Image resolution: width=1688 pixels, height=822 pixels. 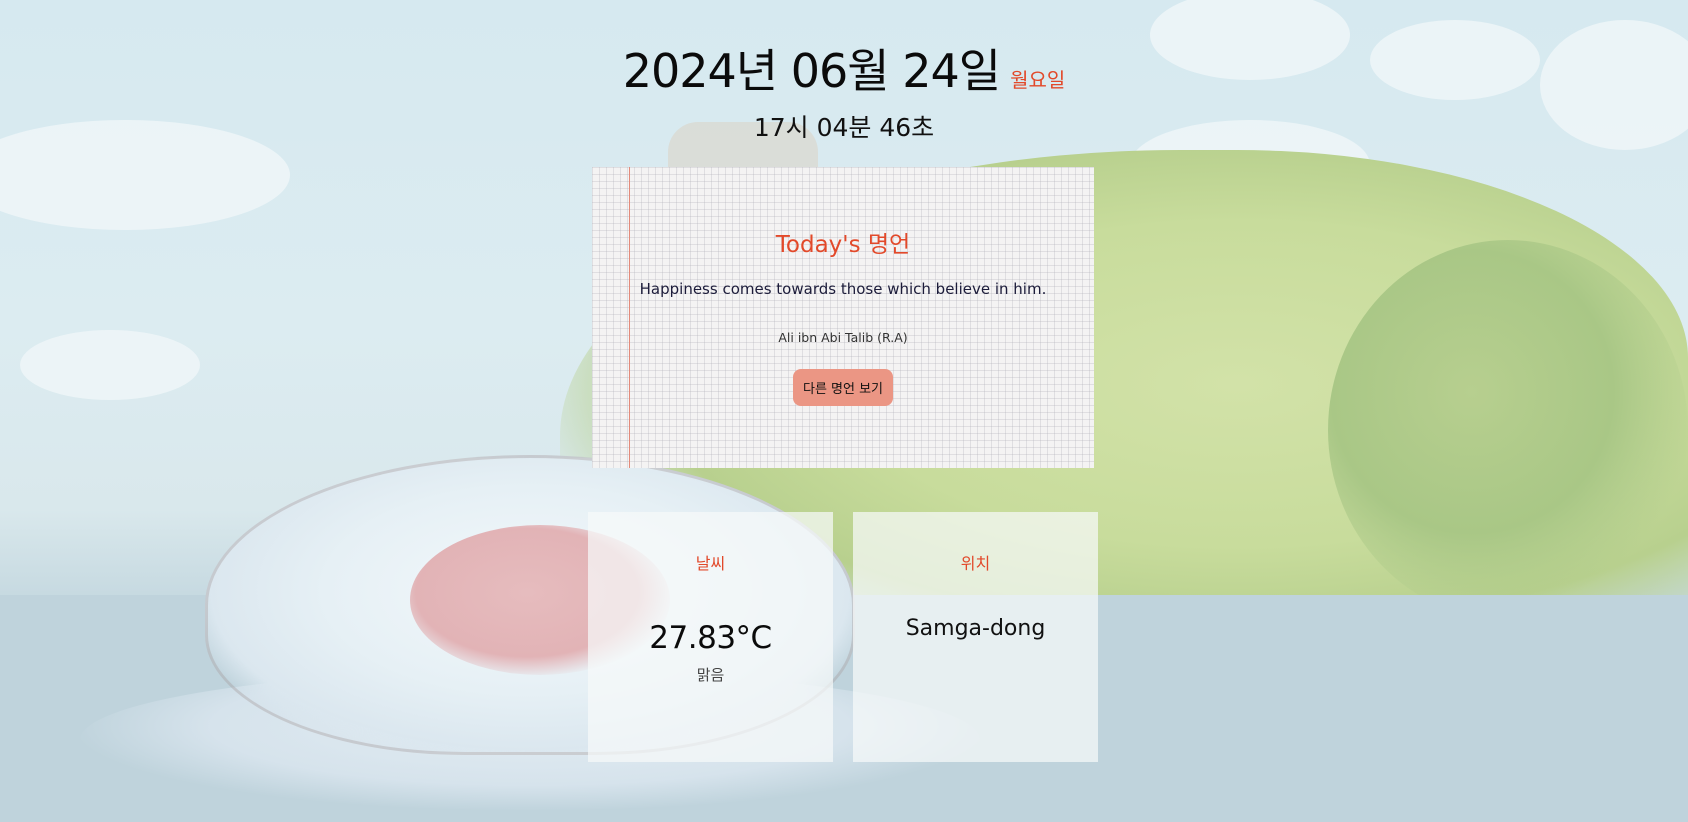 I want to click on date-row: 2024년 06월 24일 월요일, so click(x=844, y=75).